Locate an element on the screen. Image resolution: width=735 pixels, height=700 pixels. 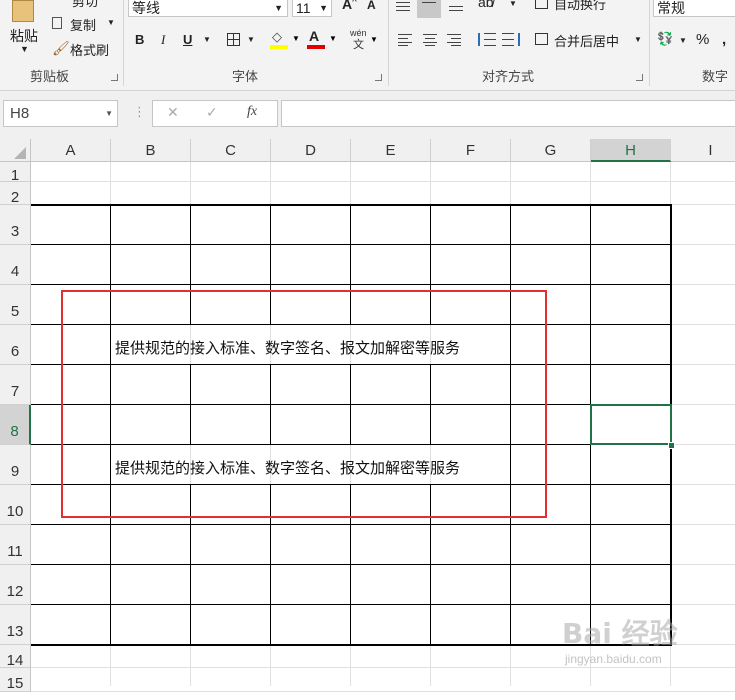
increase-indent-icon is located at coordinates (511, 39).